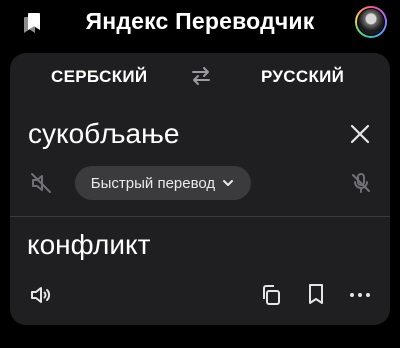 The width and height of the screenshot is (400, 348). I want to click on translation-mode-button: Быстрый перевод, so click(163, 183).